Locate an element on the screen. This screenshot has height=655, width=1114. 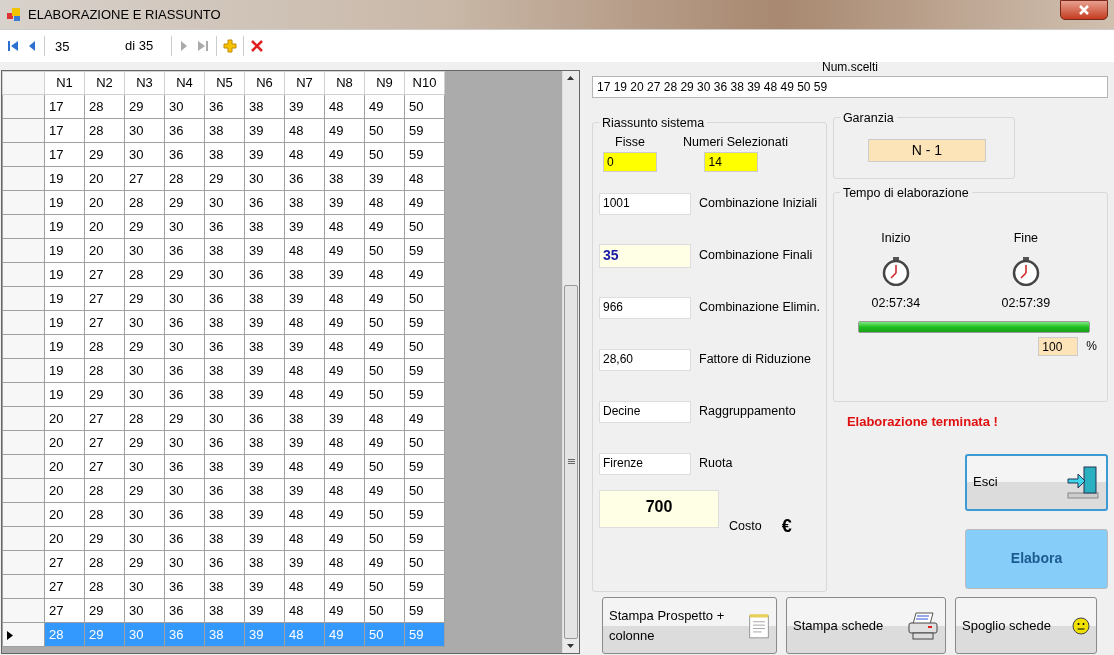
column-header: N6 is located at coordinates (264, 83).